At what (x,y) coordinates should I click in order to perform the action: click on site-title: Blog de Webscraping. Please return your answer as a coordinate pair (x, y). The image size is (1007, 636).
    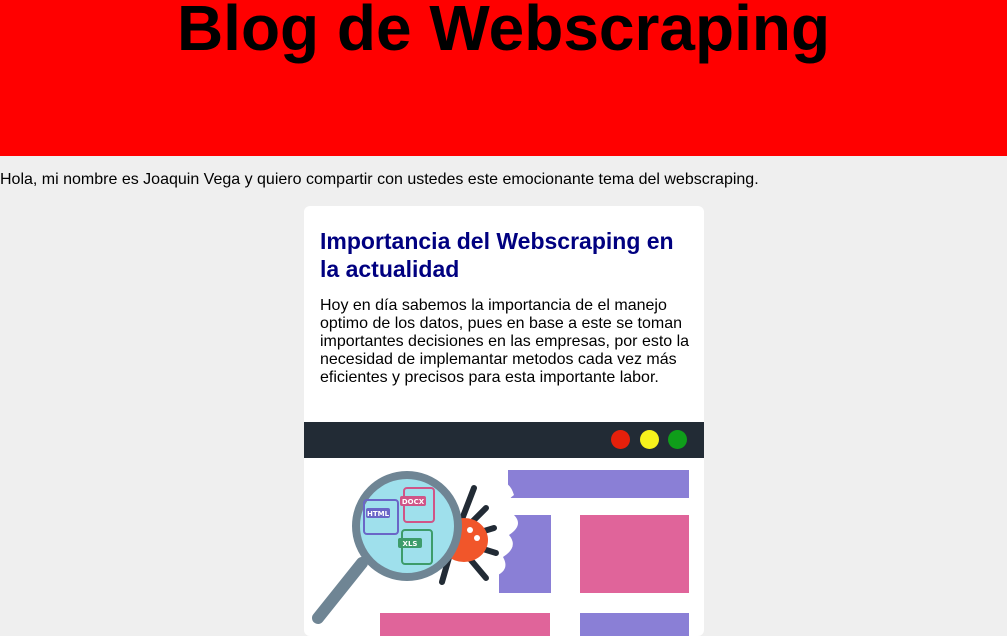
    Looking at the image, I should click on (503, 32).